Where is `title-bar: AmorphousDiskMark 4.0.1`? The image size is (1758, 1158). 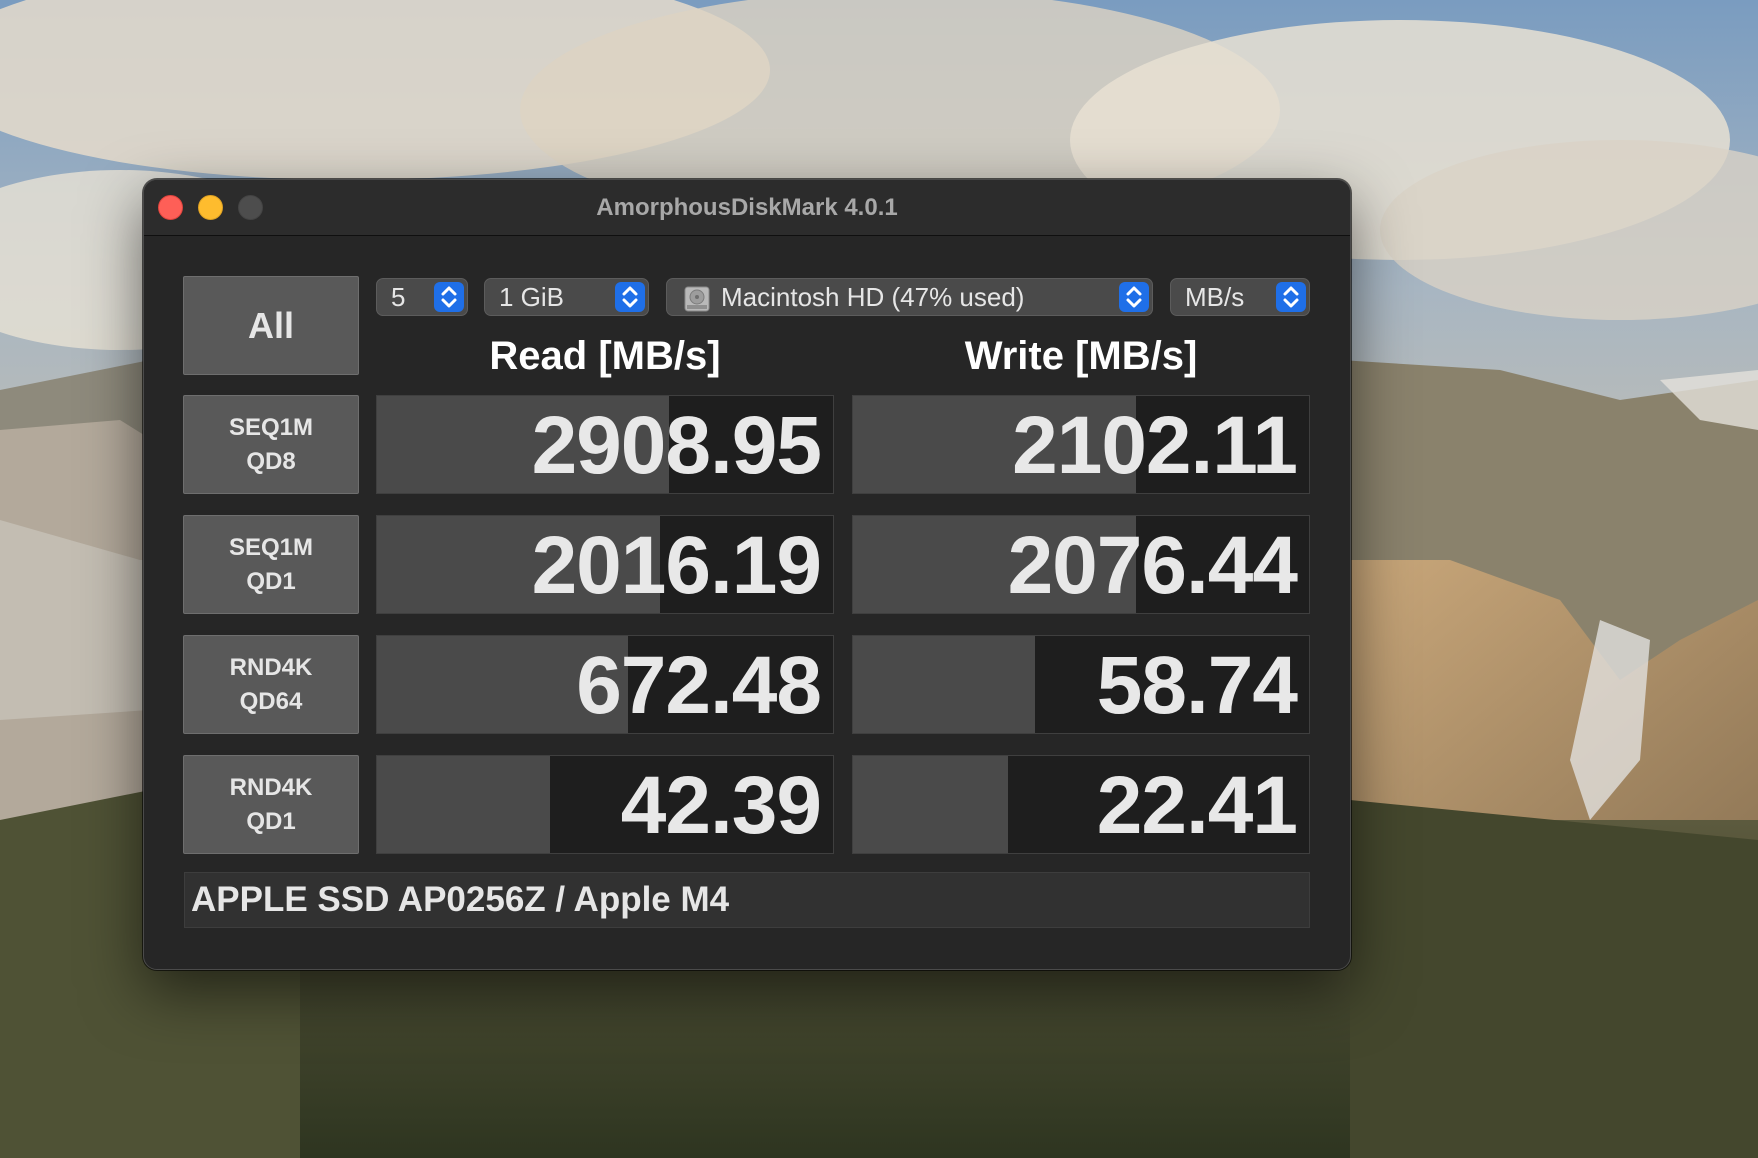
title-bar: AmorphousDiskMark 4.0.1 is located at coordinates (747, 208).